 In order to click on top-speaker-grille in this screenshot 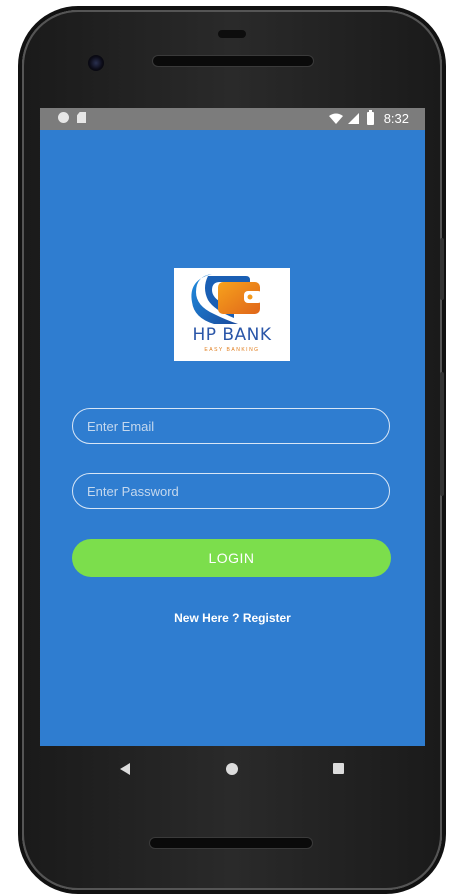, I will do `click(233, 61)`.